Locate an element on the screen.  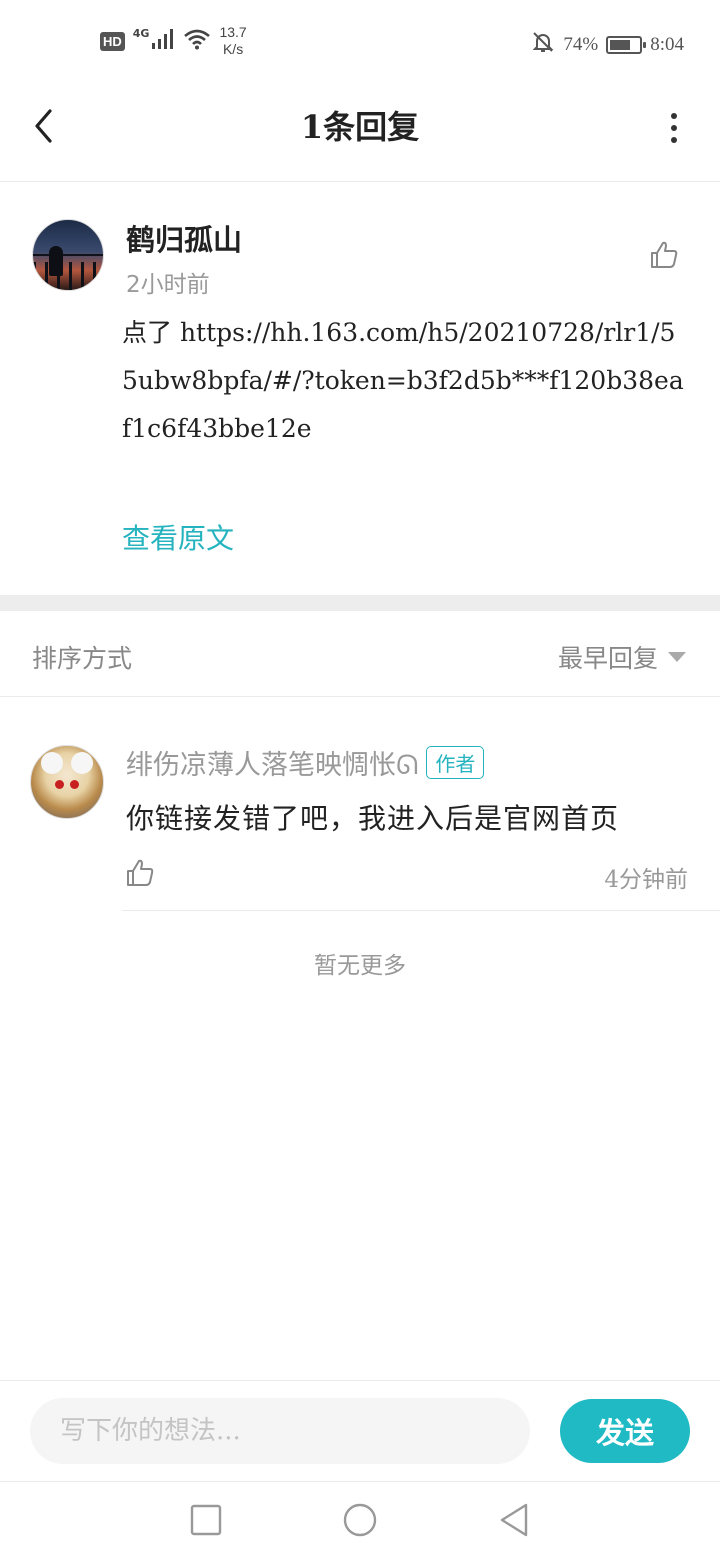
sort-value: 最早回复 is located at coordinates (607, 658).